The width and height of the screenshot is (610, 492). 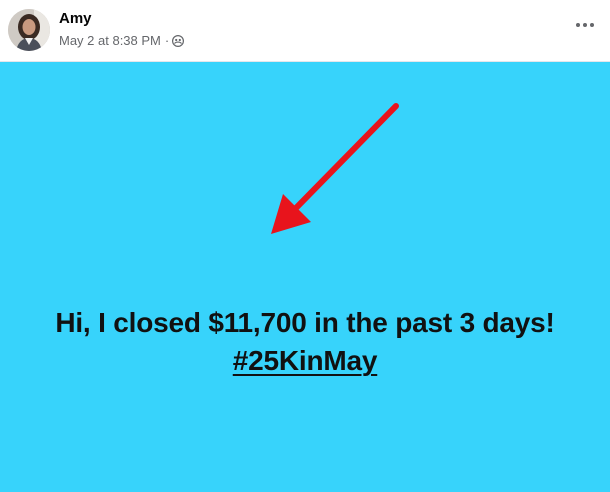 I want to click on post-text-line: Hi, I closed $11,700 in the past 3 days!, so click(x=305, y=322).